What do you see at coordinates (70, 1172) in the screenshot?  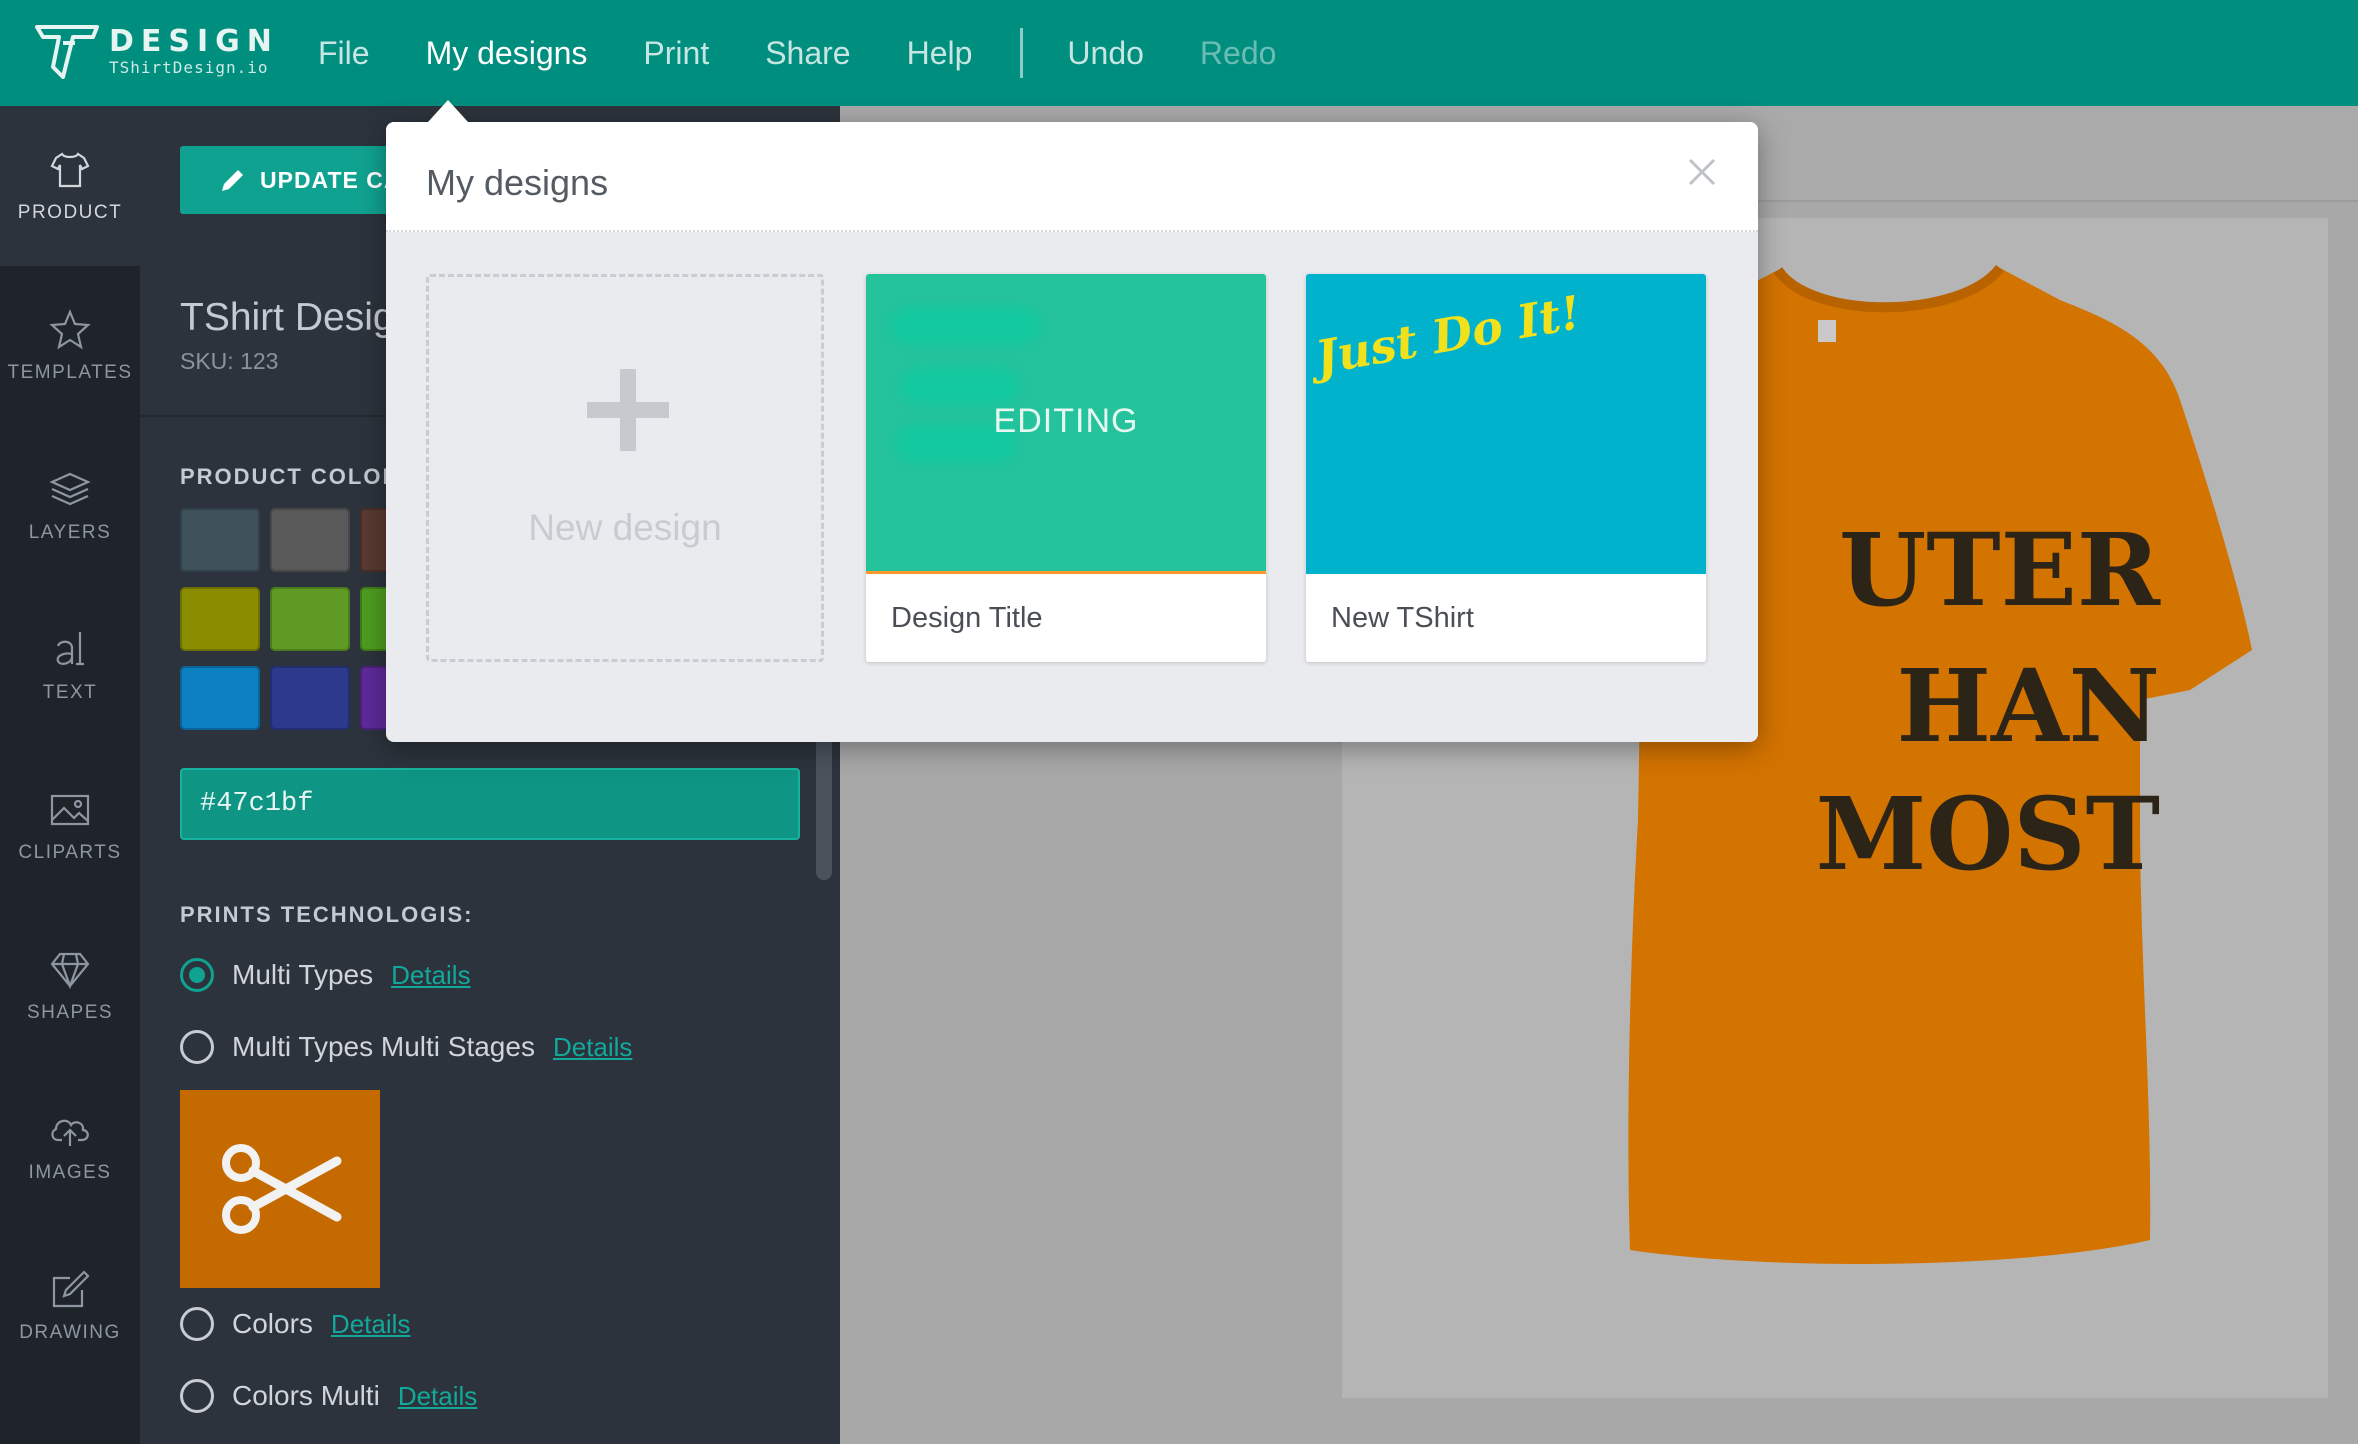 I see `rail-label-images: IMAGES` at bounding box center [70, 1172].